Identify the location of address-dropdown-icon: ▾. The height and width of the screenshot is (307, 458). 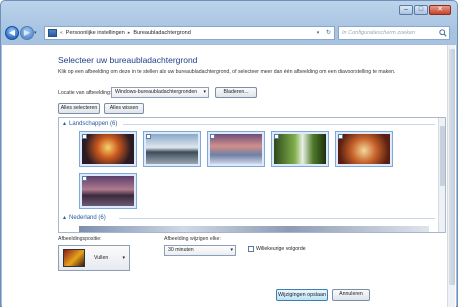
(318, 33).